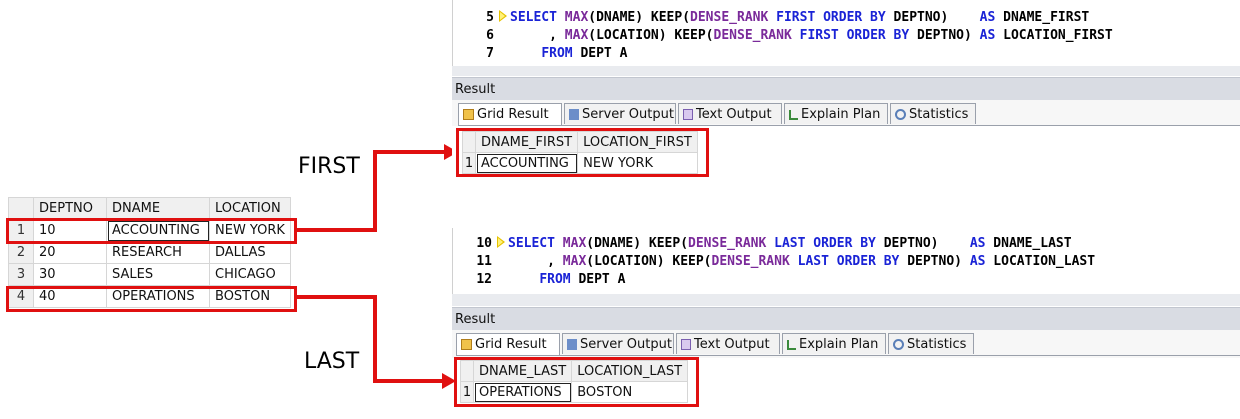  Describe the element at coordinates (484, 279) in the screenshot. I see `line-number: 12` at that location.